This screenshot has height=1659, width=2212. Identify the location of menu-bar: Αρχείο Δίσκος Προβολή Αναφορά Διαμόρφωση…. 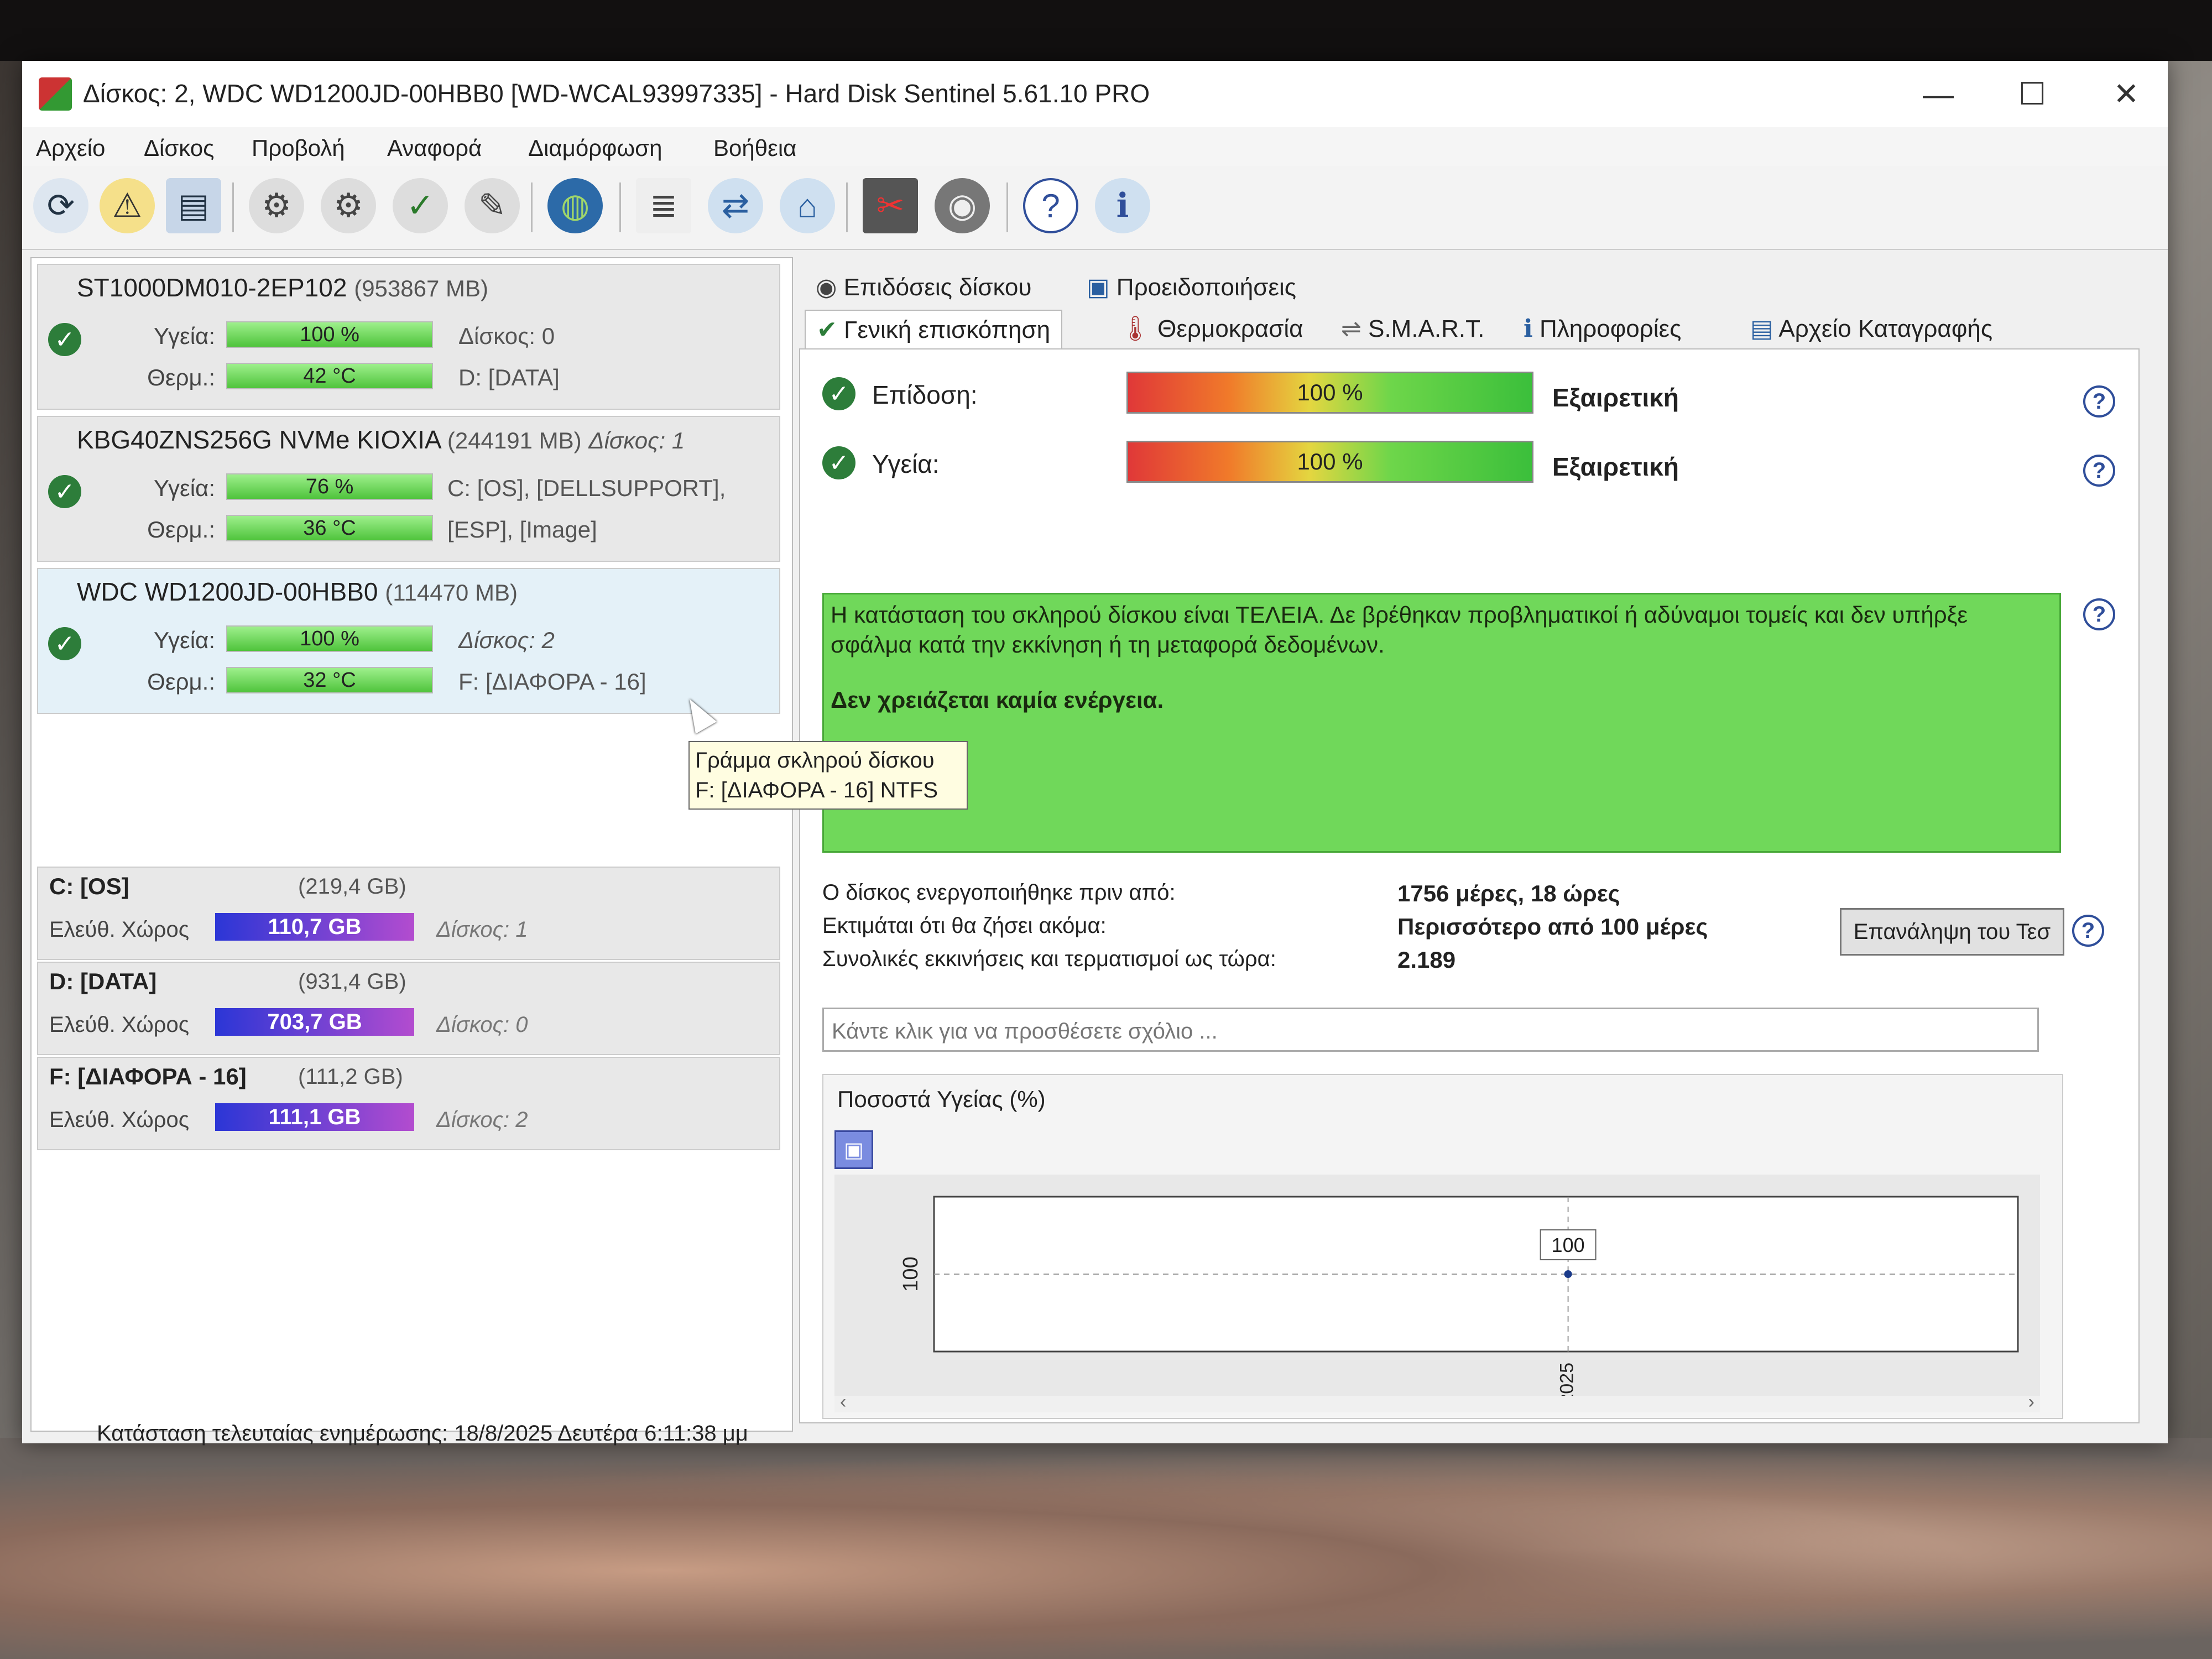
(1095, 147).